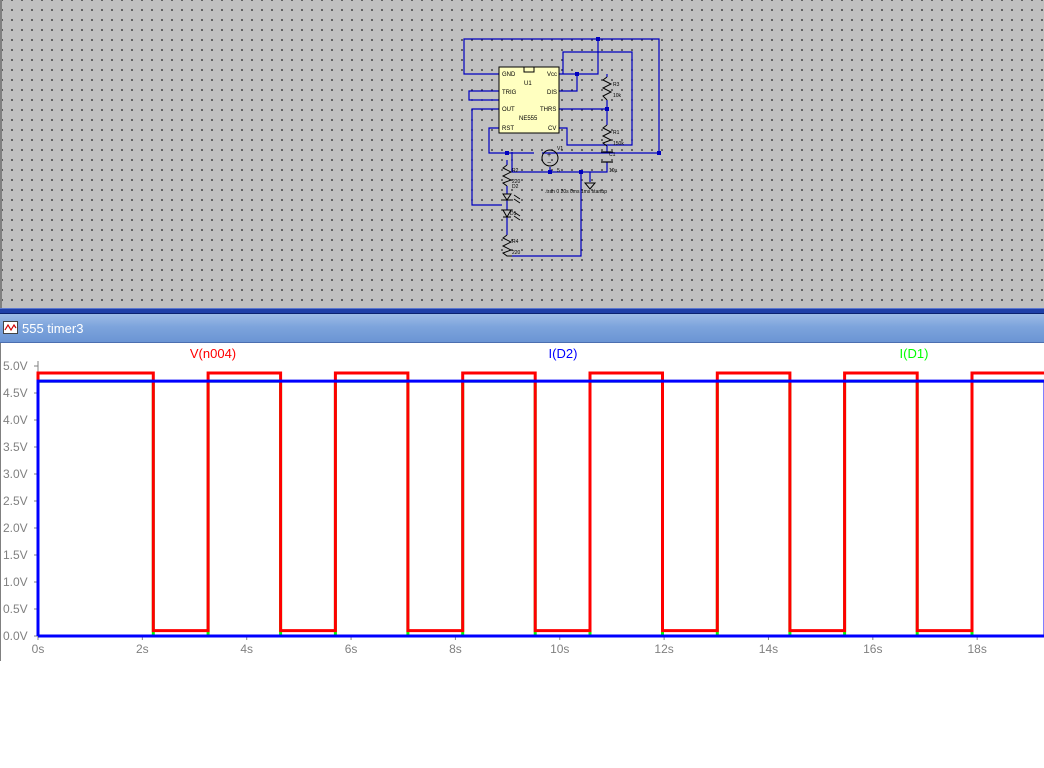 The image size is (1044, 768). I want to click on ic-pin-thrs: THRS, so click(548, 110).